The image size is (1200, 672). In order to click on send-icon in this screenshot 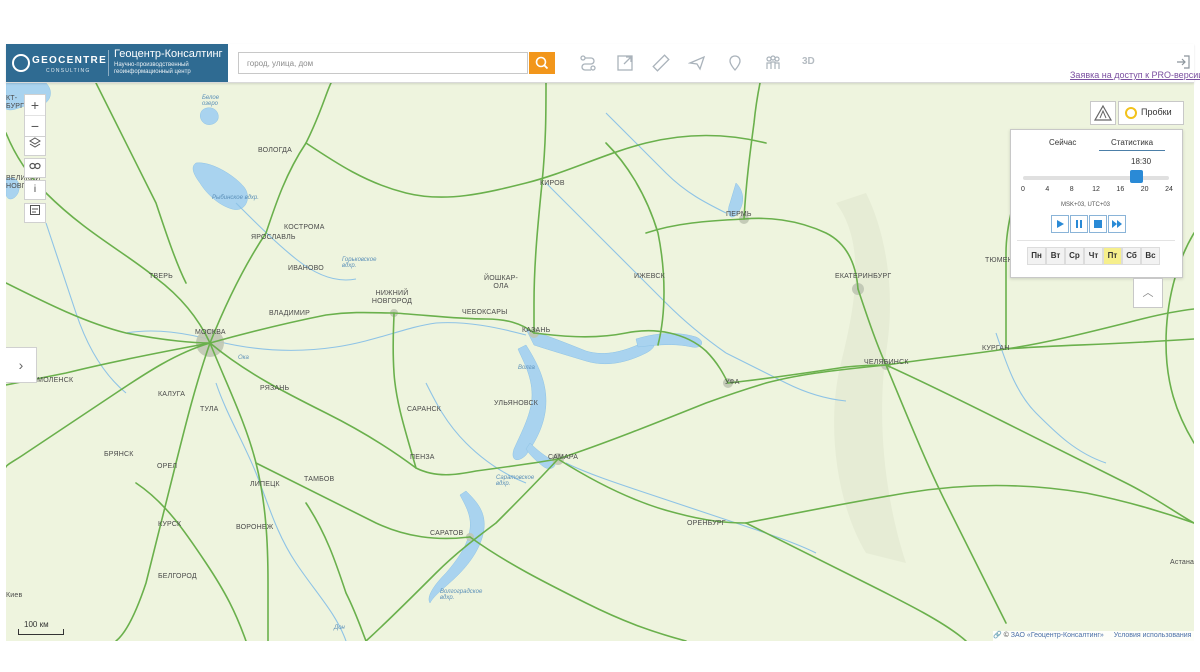, I will do `click(697, 63)`.